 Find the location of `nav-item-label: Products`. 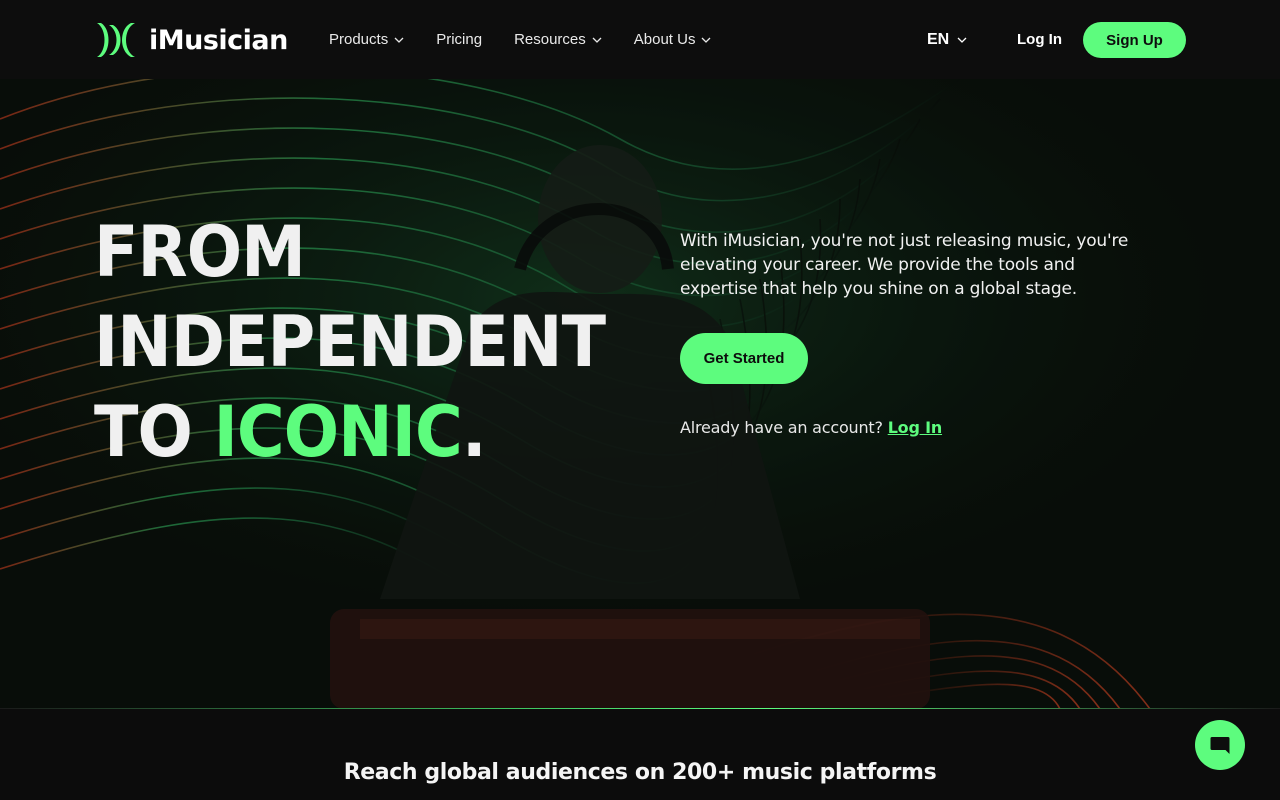

nav-item-label: Products is located at coordinates (359, 39).